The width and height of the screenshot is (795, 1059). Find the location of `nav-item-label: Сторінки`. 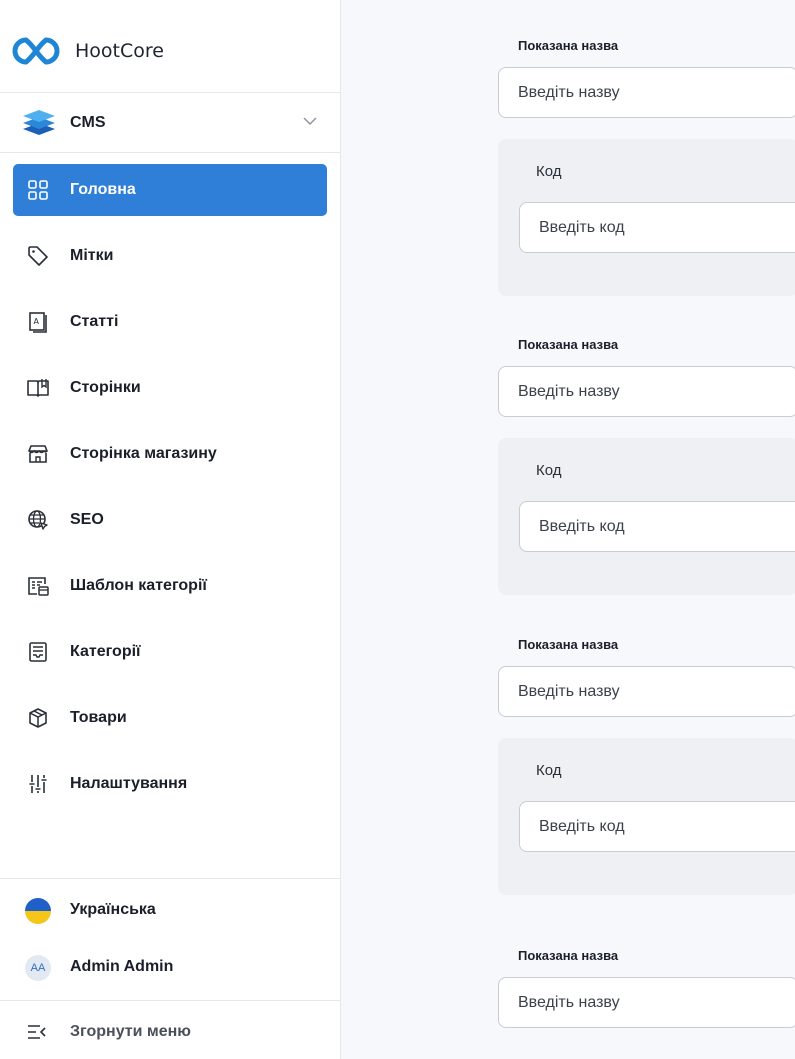

nav-item-label: Сторінки is located at coordinates (105, 387).